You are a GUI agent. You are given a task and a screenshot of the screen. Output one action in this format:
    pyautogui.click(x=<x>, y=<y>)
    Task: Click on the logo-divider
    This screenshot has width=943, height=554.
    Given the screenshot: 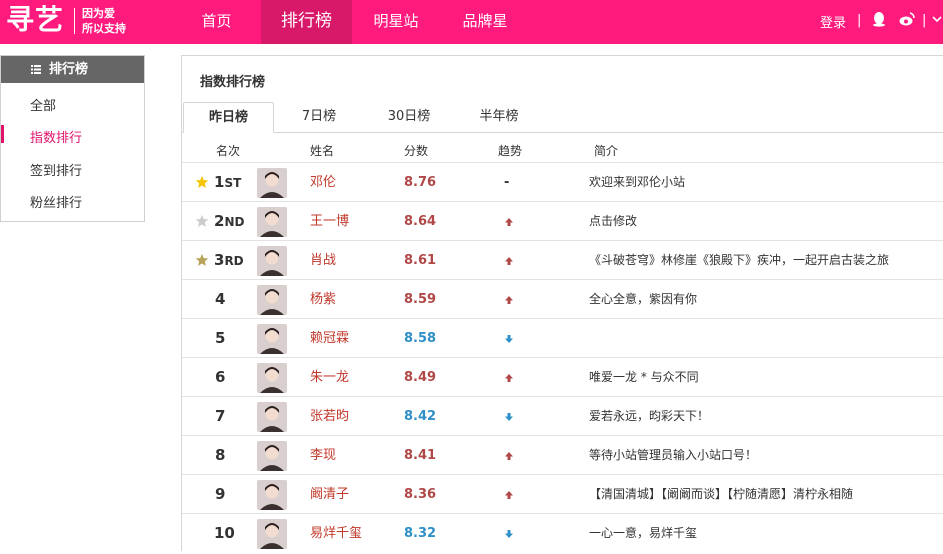 What is the action you would take?
    pyautogui.click(x=74, y=21)
    